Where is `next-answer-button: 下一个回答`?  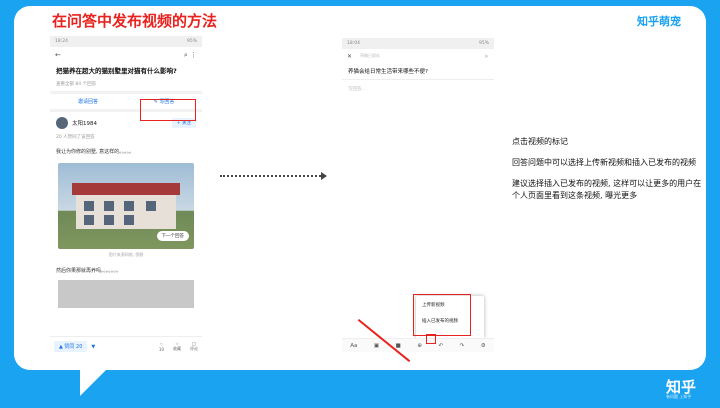 next-answer-button: 下一个回答 is located at coordinates (172, 236).